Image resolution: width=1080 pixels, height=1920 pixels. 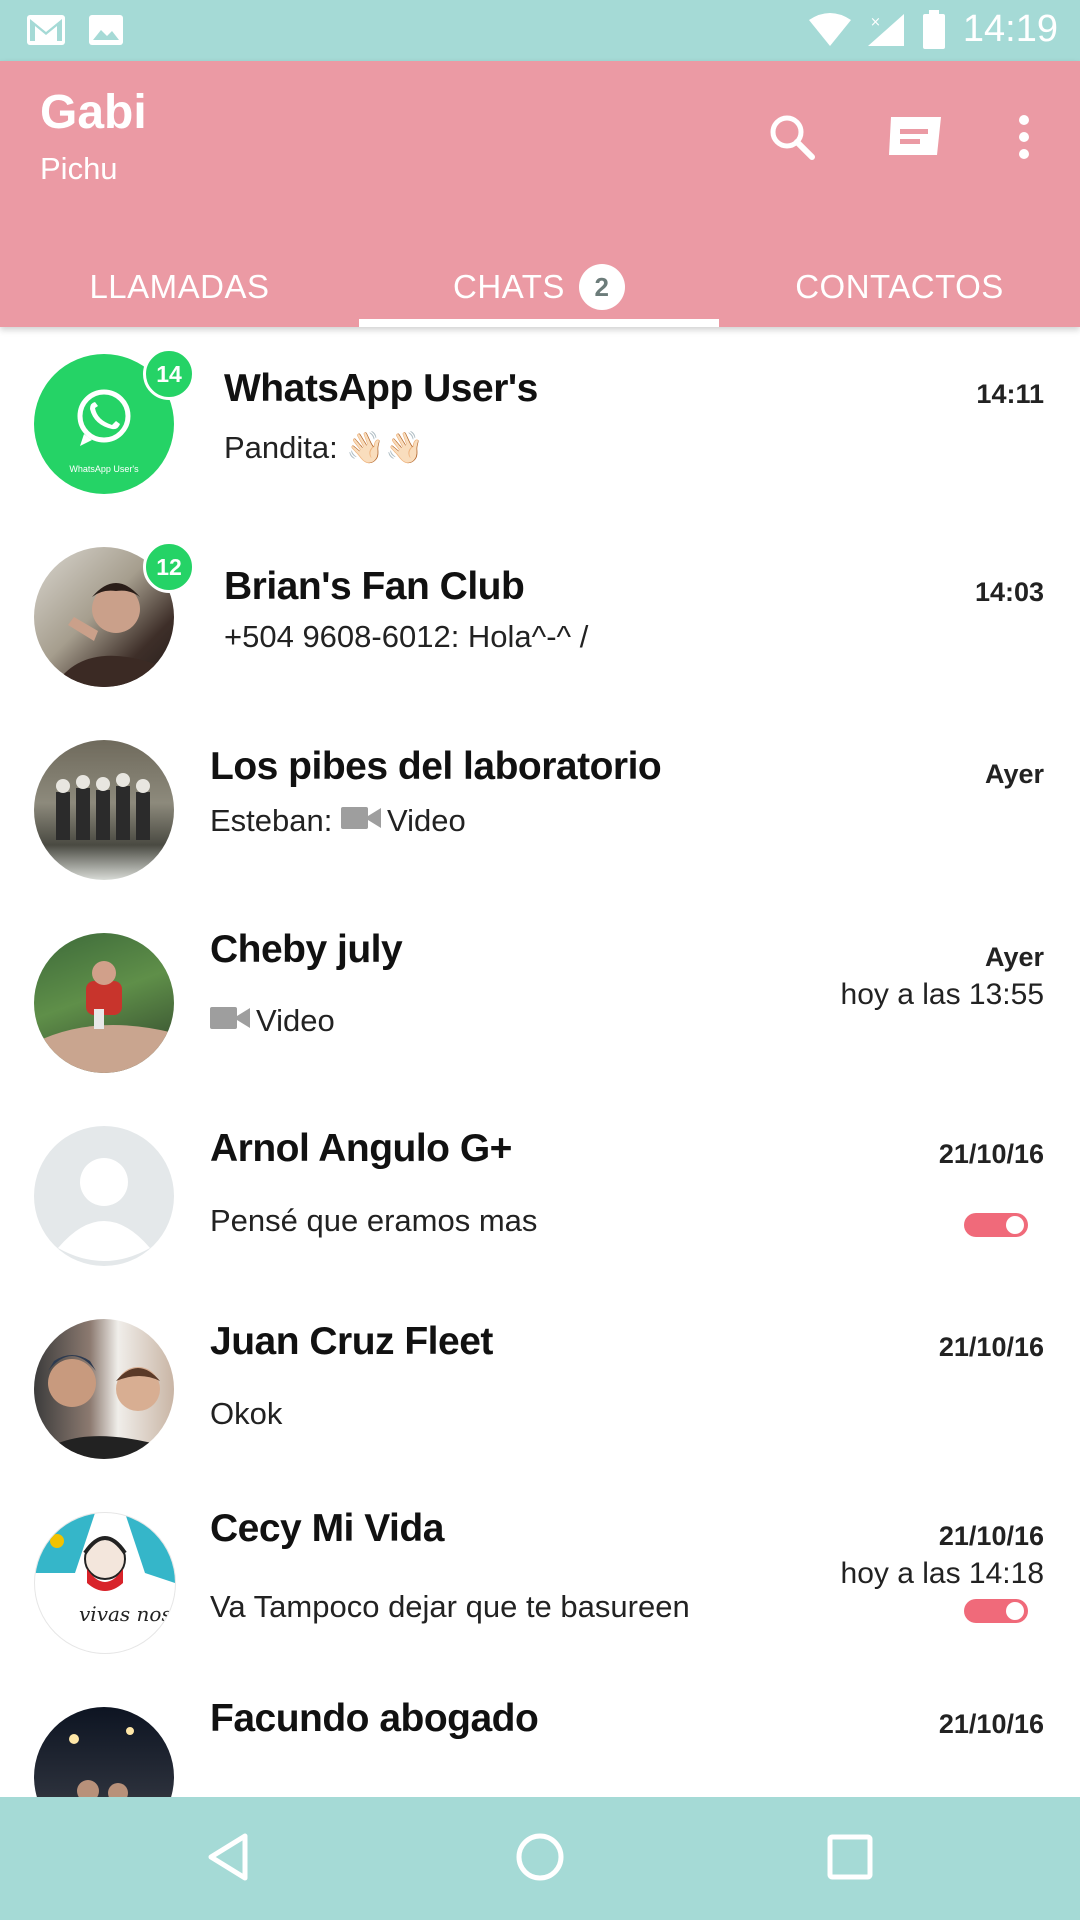 I want to click on default-avatar-icon, so click(x=104, y=1196).